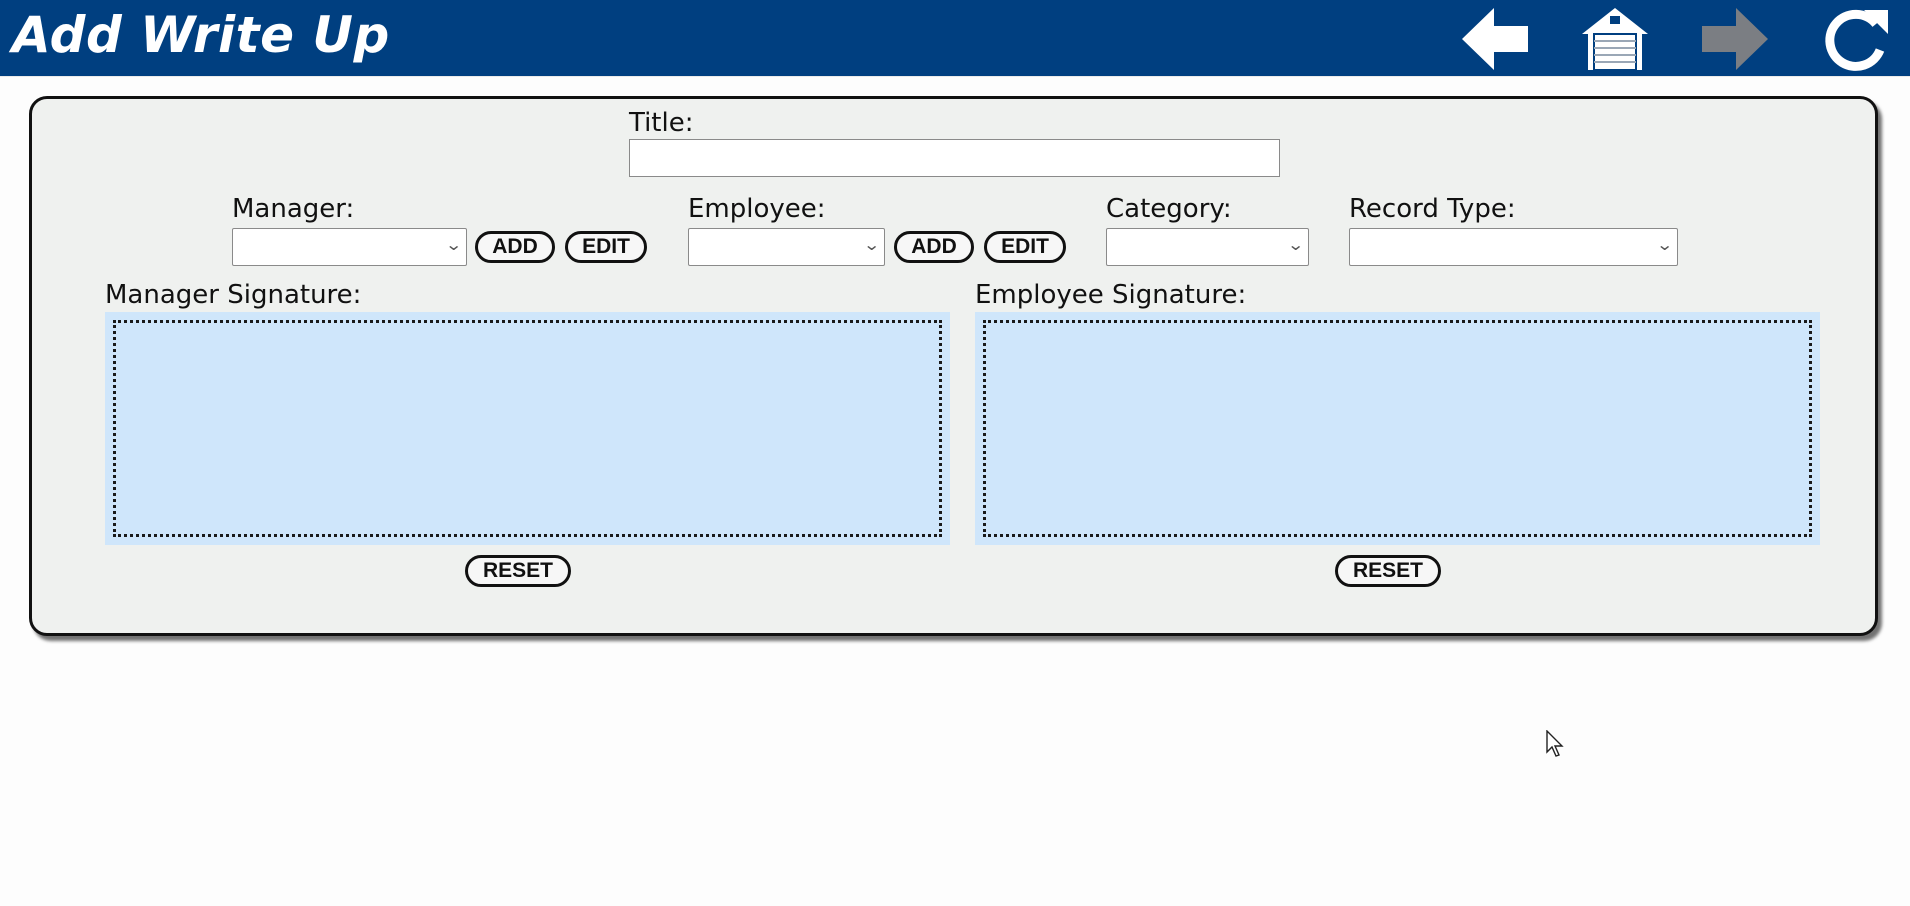 The height and width of the screenshot is (906, 1910). I want to click on manager-signature-label: Manager Signature:, so click(233, 295).